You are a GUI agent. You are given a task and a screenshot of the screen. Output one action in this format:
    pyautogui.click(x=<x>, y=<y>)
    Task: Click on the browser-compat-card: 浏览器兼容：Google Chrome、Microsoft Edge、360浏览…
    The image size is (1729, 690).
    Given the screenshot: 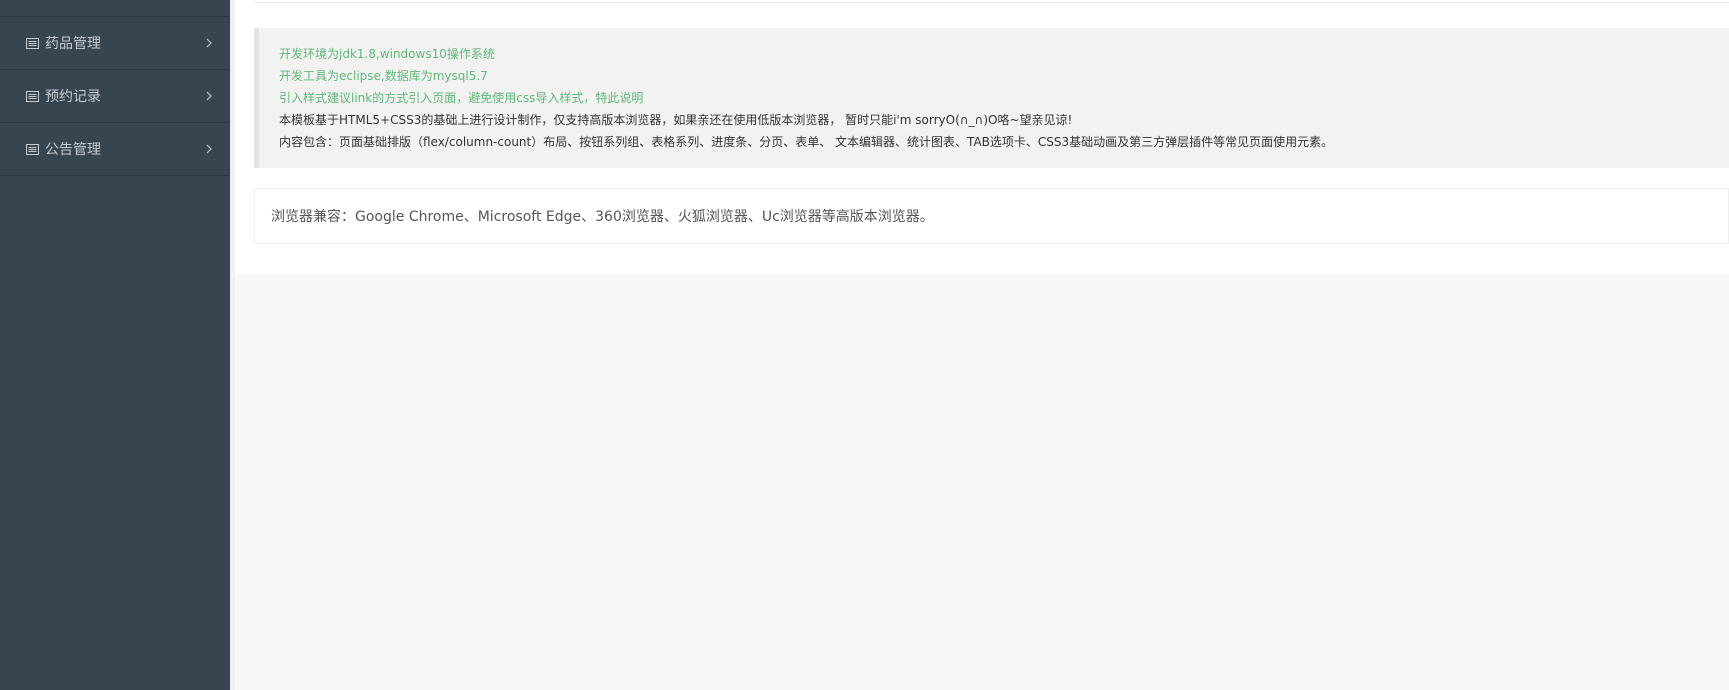 What is the action you would take?
    pyautogui.click(x=991, y=216)
    